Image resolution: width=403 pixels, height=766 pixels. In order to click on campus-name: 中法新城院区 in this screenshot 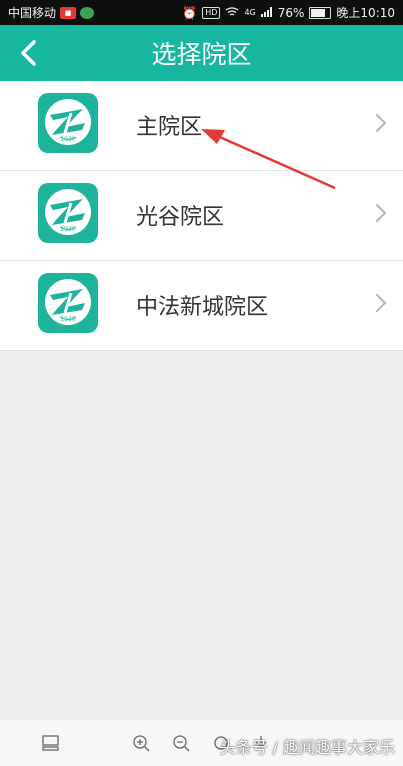, I will do `click(202, 307)`.